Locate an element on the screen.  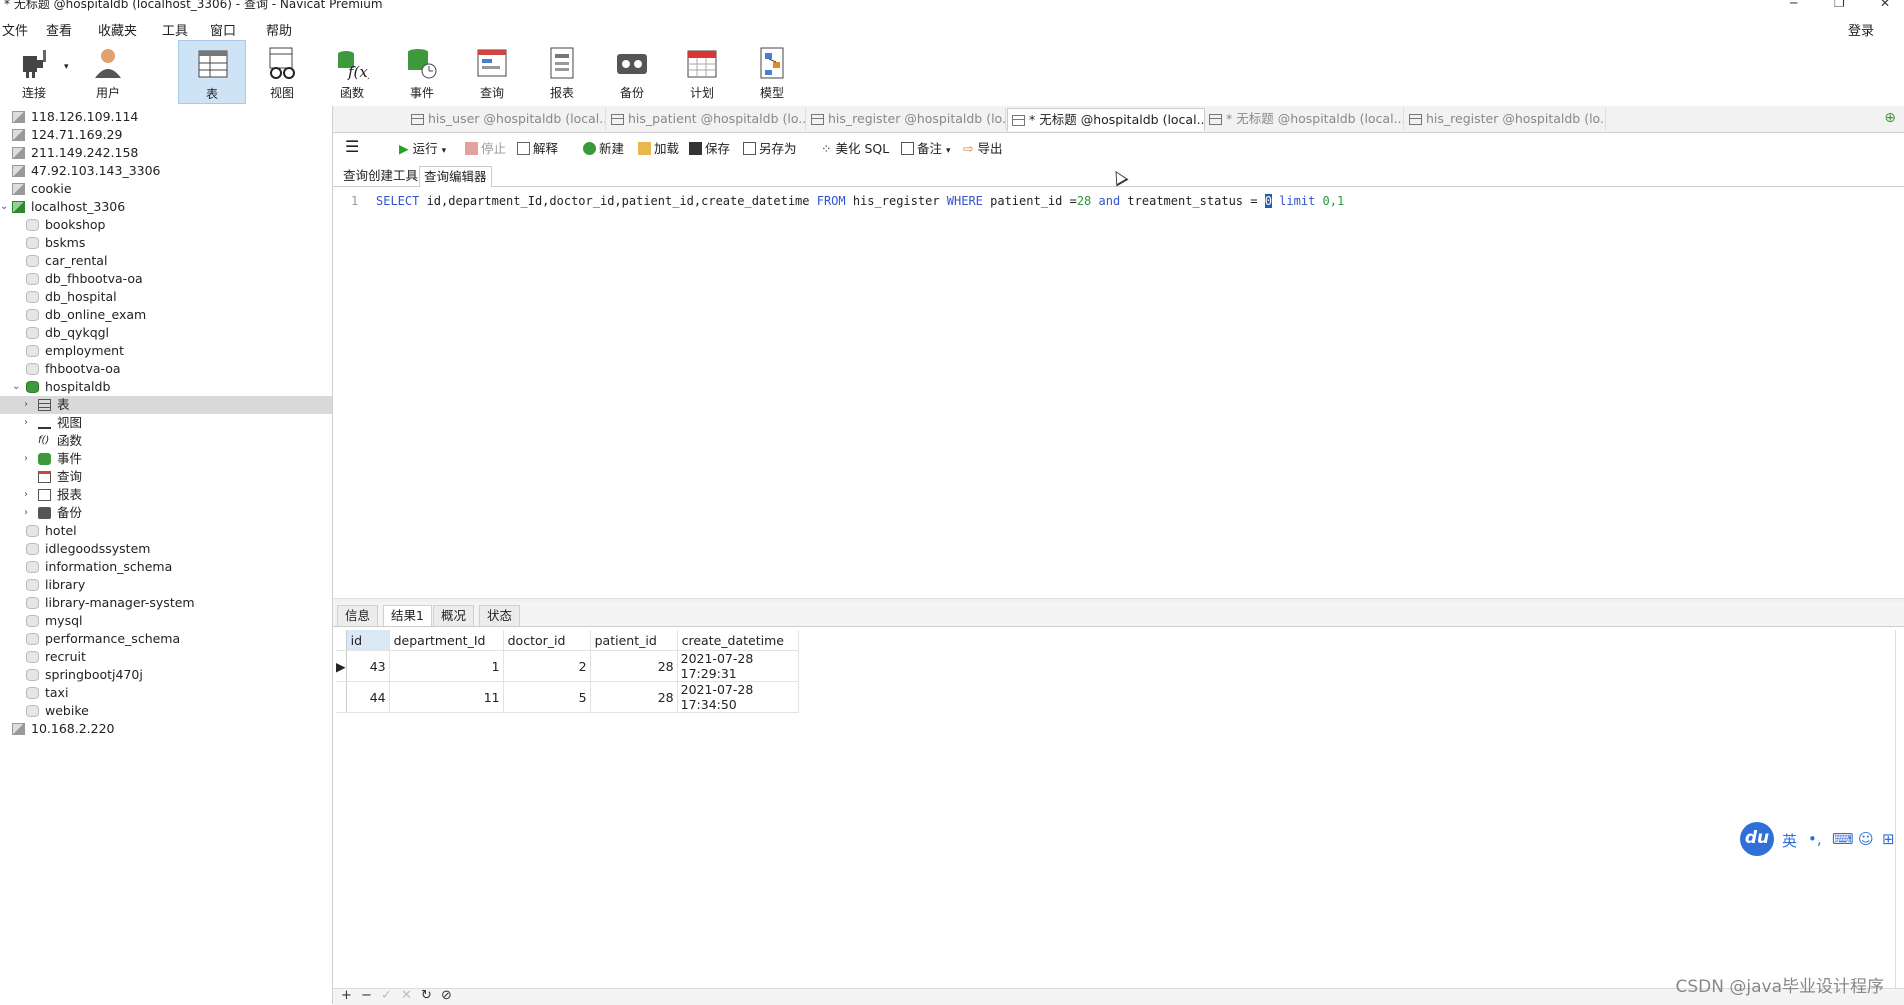
tree-item: bookshop is located at coordinates (166, 225).